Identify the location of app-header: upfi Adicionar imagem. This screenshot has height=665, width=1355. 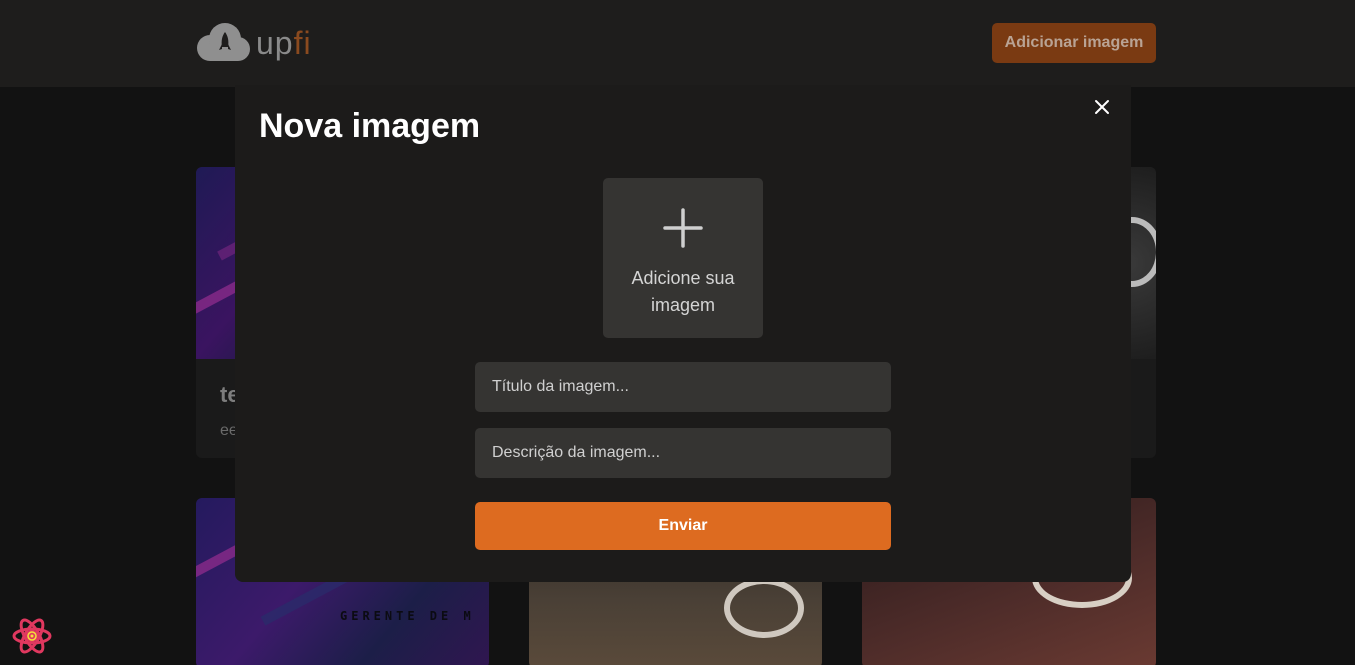
(677, 43).